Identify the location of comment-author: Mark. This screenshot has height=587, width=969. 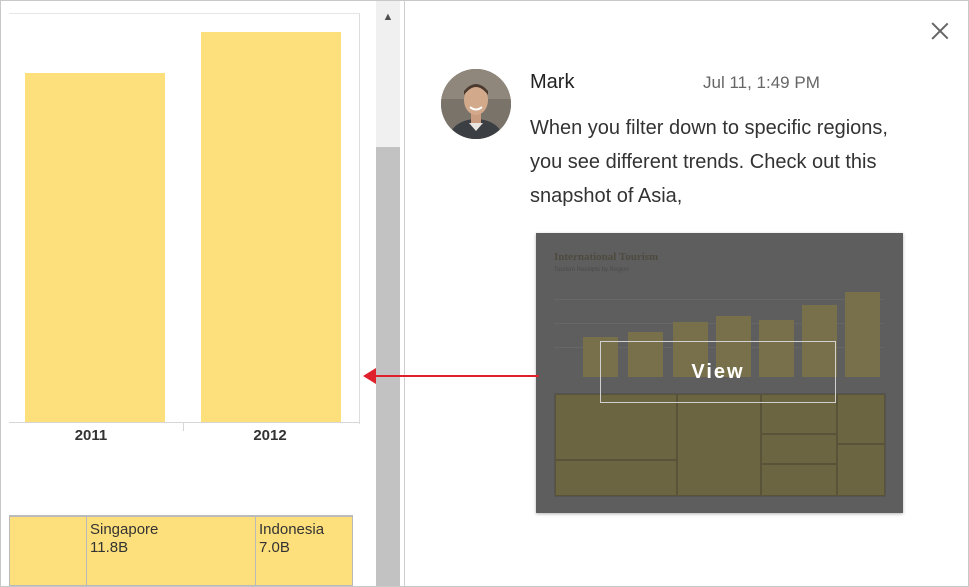
(552, 82).